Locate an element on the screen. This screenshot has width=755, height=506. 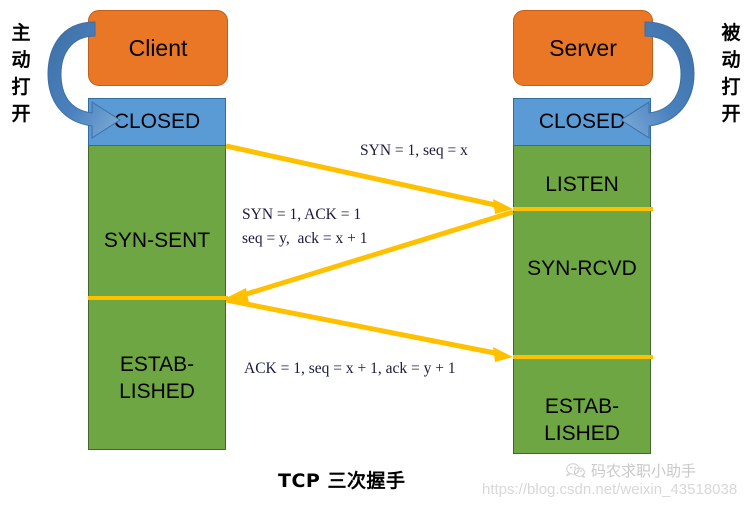
server-active-states: LISTEN SYN-RCVD ESTAB- LISHED is located at coordinates (583, 300).